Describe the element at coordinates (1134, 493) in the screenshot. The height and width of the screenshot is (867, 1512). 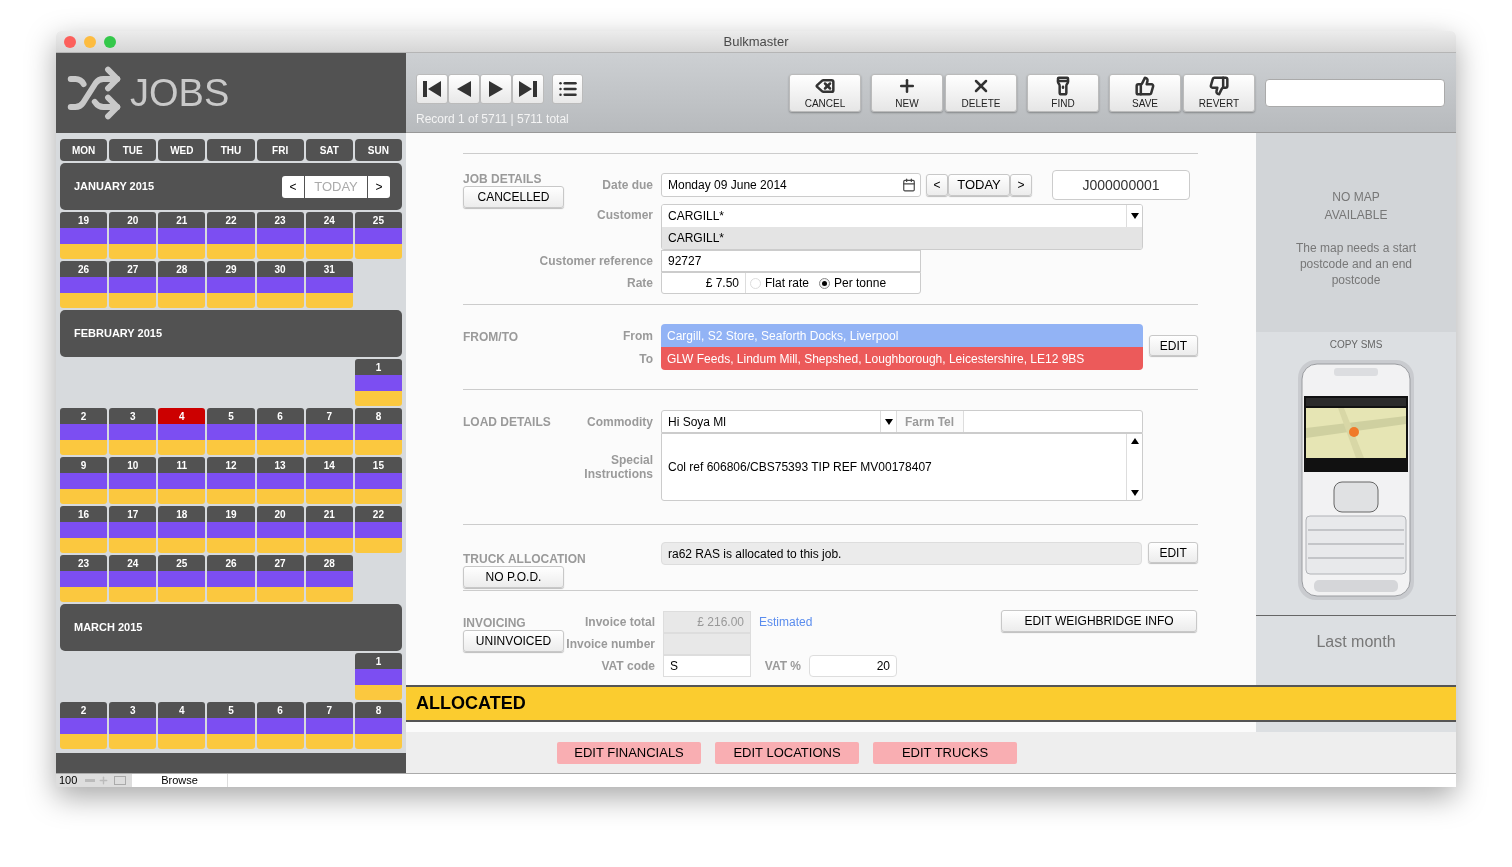
I see `scroll-down-icon` at that location.